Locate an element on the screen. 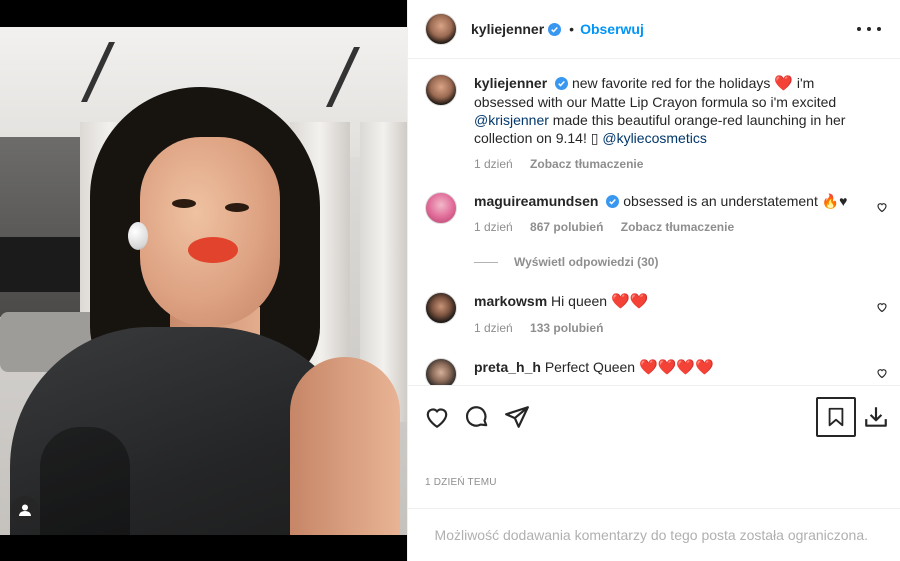  missing-glyph: ▯ is located at coordinates (594, 138).